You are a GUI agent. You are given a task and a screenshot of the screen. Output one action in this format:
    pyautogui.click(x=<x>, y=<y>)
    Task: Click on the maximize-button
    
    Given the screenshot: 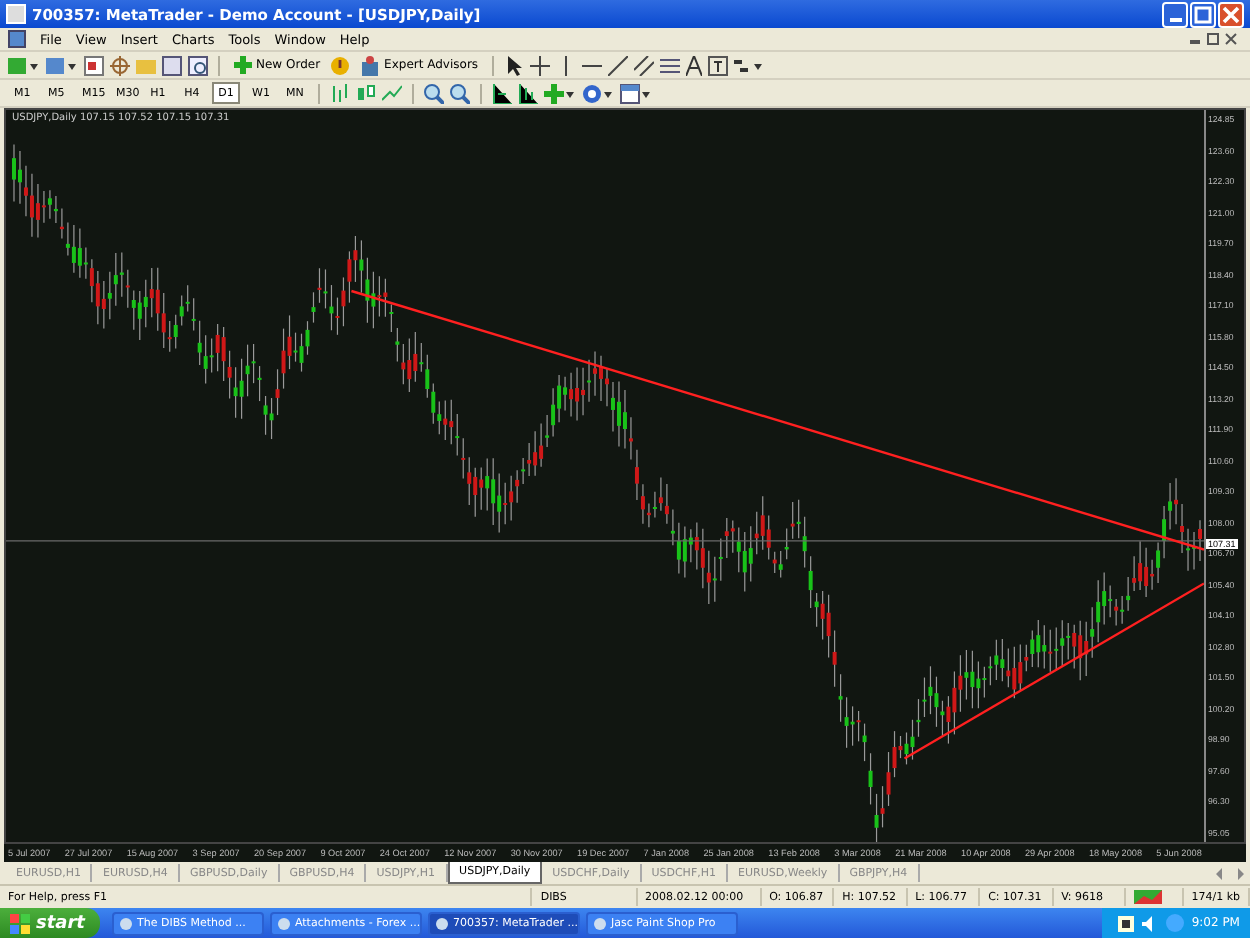 What is the action you would take?
    pyautogui.click(x=1203, y=14)
    